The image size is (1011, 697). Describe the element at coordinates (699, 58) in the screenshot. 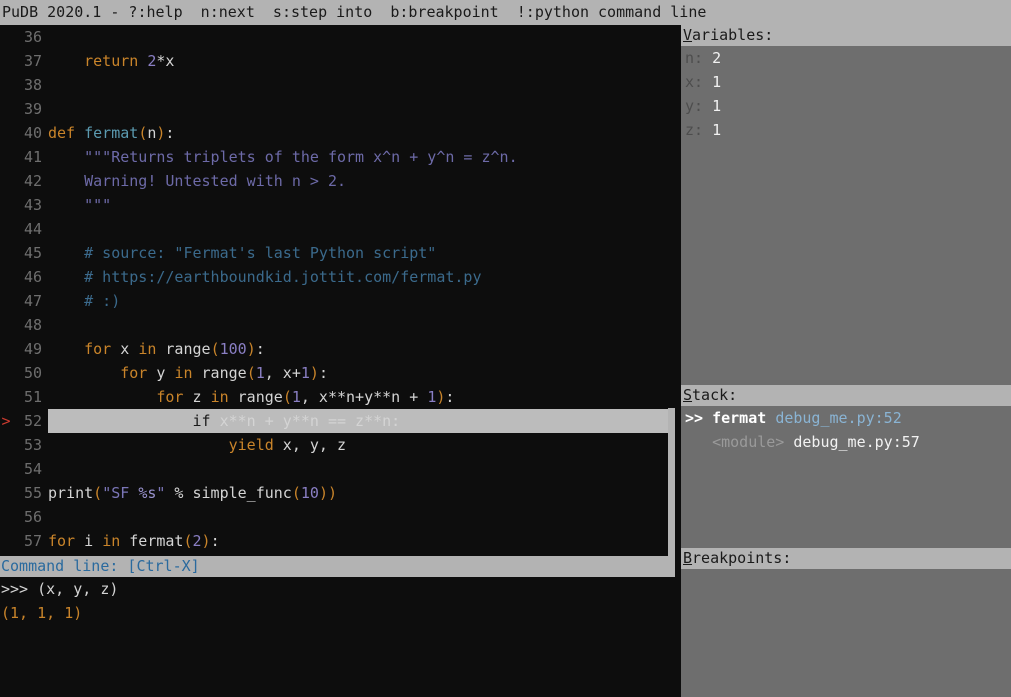

I see `variable-name: n:` at that location.